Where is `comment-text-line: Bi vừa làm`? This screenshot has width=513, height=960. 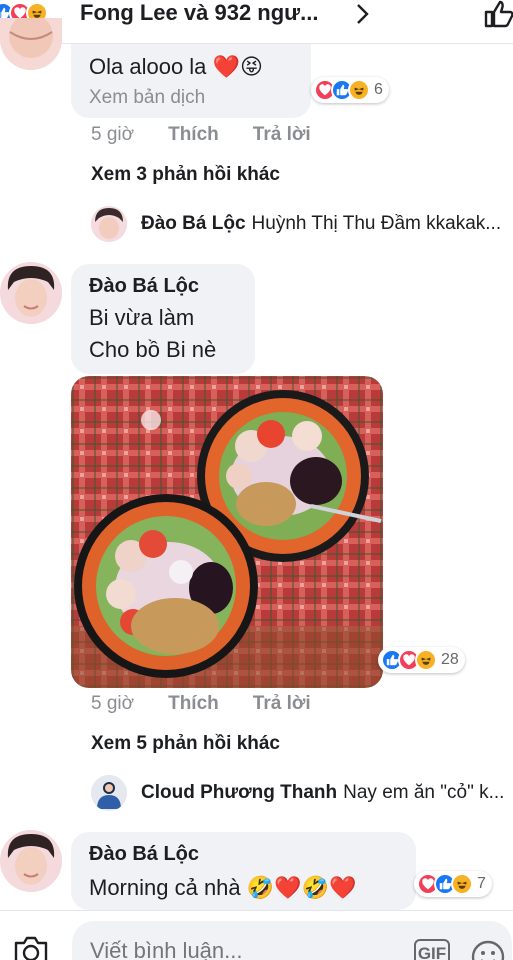 comment-text-line: Bi vừa làm is located at coordinates (142, 317).